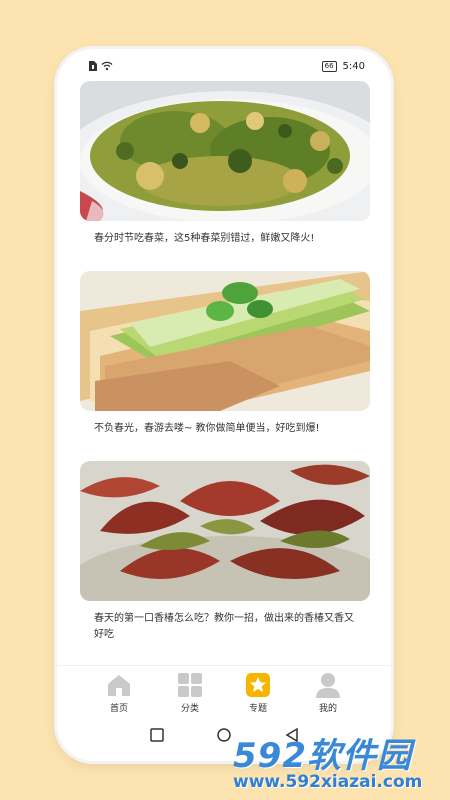  I want to click on tab-categories: 分类, so click(190, 693).